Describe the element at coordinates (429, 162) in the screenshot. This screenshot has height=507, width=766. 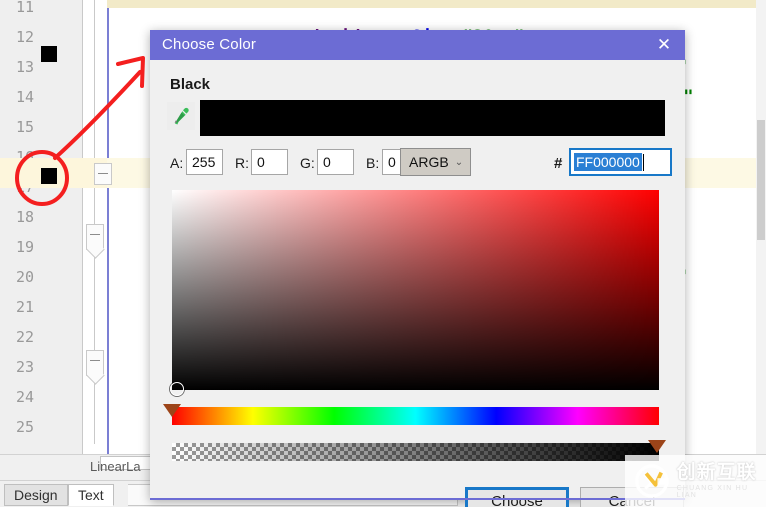
I see `color-format-value: ARGB` at that location.